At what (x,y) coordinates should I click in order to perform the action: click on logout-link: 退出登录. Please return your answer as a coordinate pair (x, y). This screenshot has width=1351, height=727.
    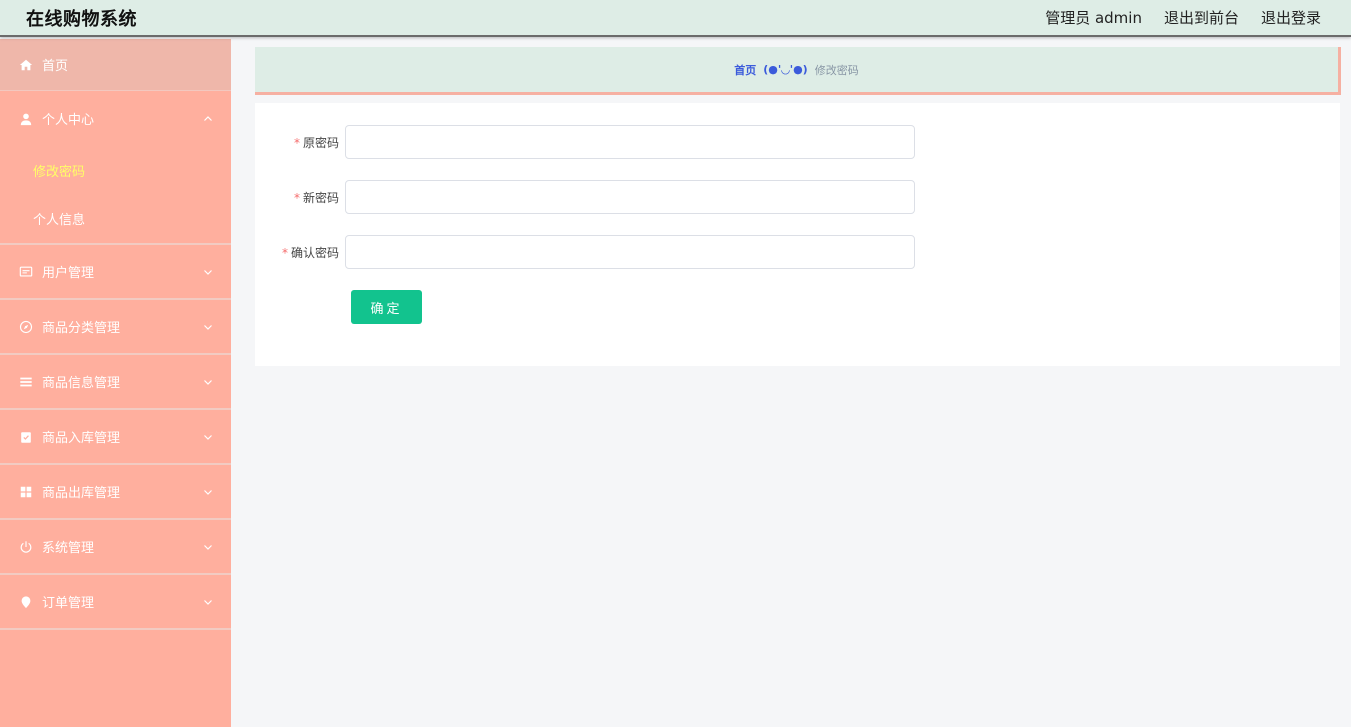
    Looking at the image, I should click on (1291, 17).